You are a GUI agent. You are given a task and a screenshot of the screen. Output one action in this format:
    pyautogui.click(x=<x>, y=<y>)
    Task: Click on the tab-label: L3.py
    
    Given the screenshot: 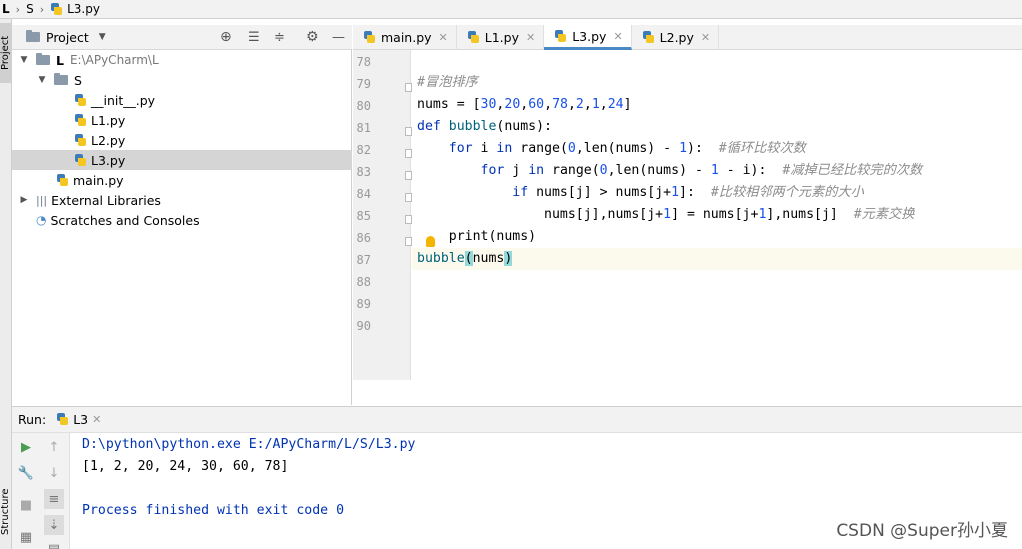 What is the action you would take?
    pyautogui.click(x=589, y=36)
    